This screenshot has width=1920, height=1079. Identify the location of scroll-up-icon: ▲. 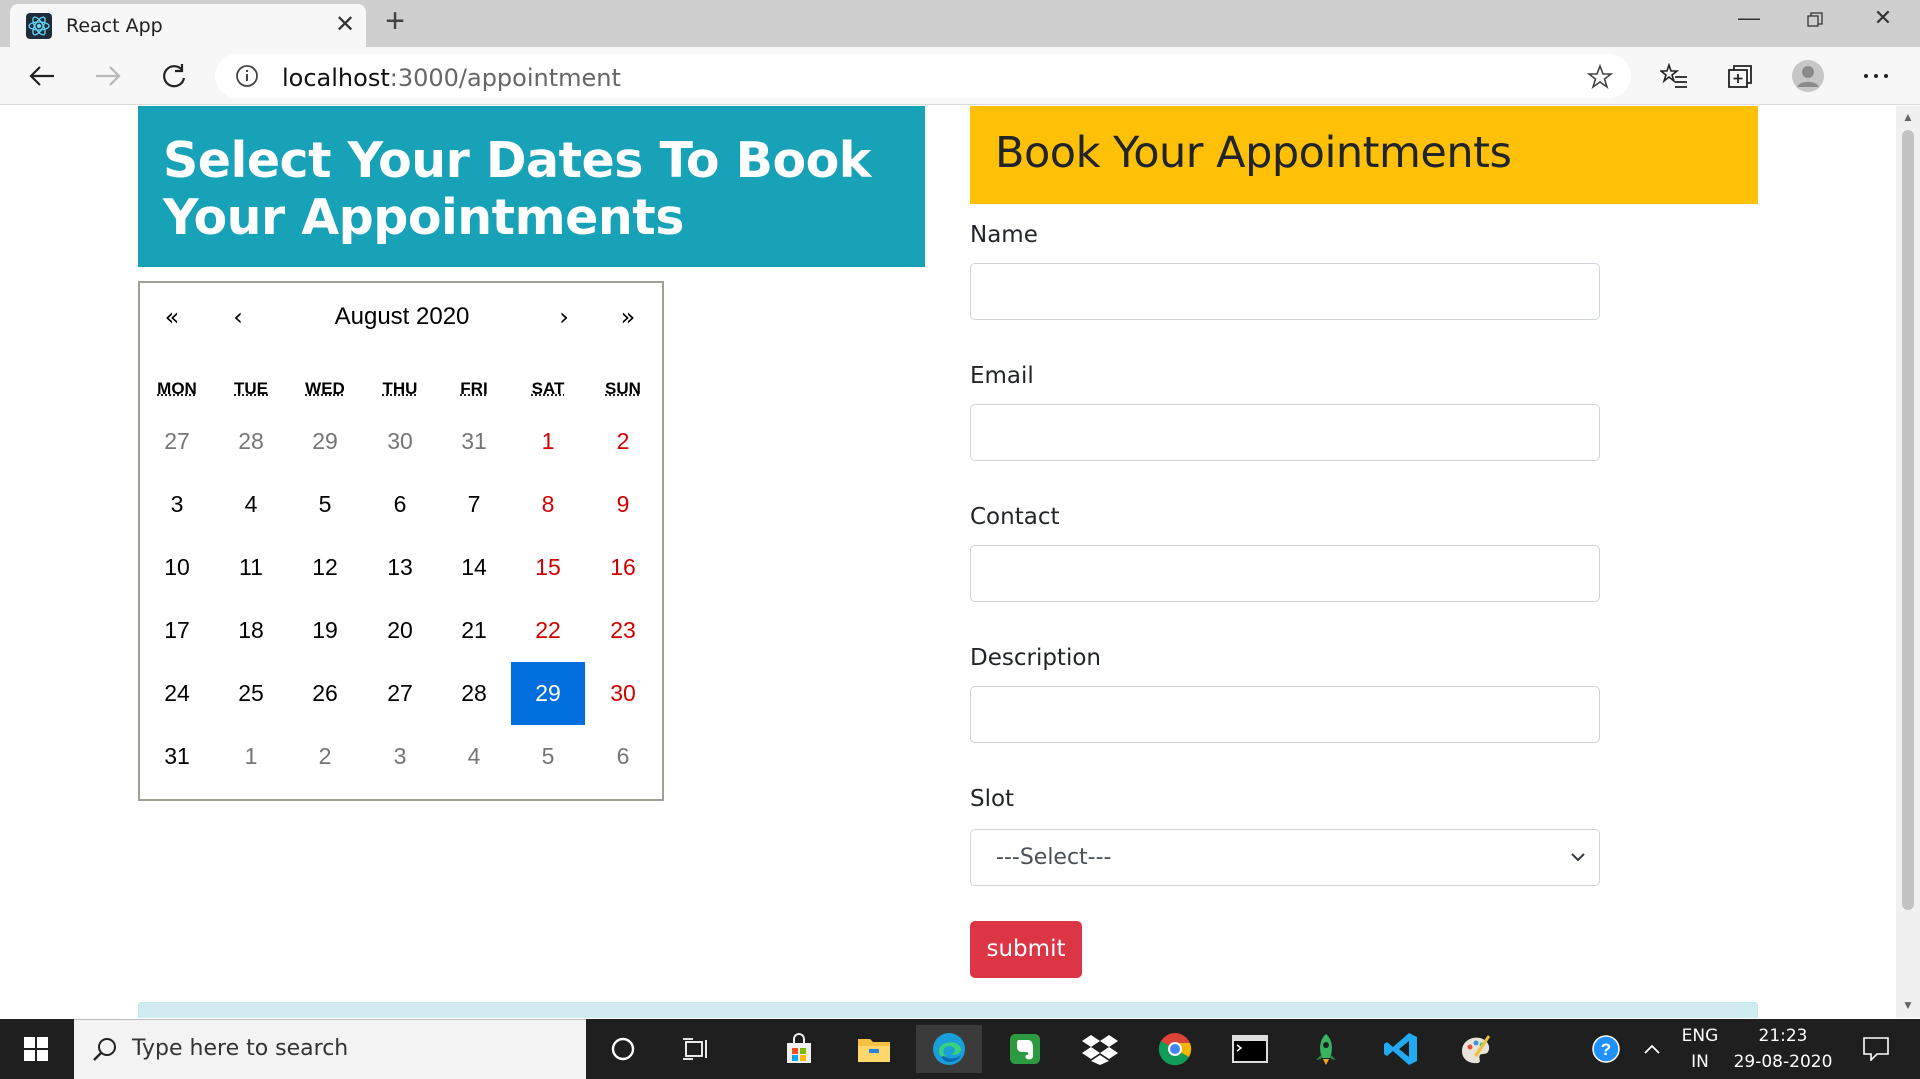
(1908, 118).